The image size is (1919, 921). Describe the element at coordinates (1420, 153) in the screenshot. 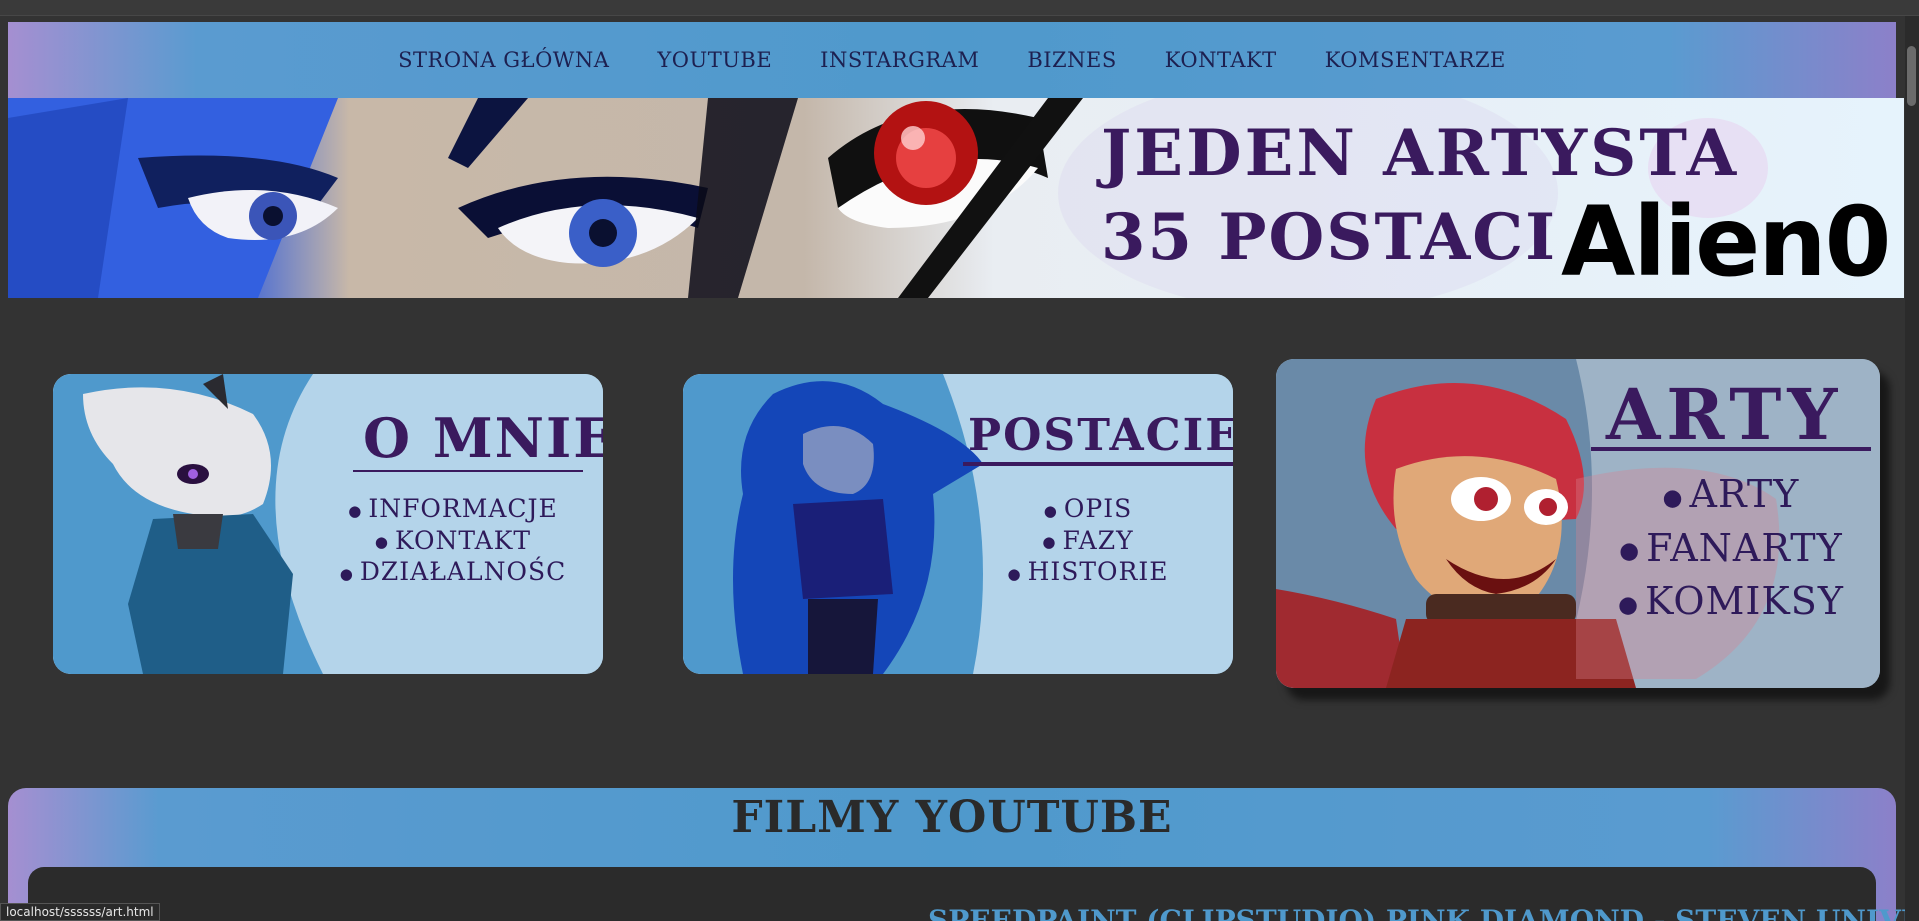

I see `banner-headline-1: JEDEN ARTYSTA` at that location.